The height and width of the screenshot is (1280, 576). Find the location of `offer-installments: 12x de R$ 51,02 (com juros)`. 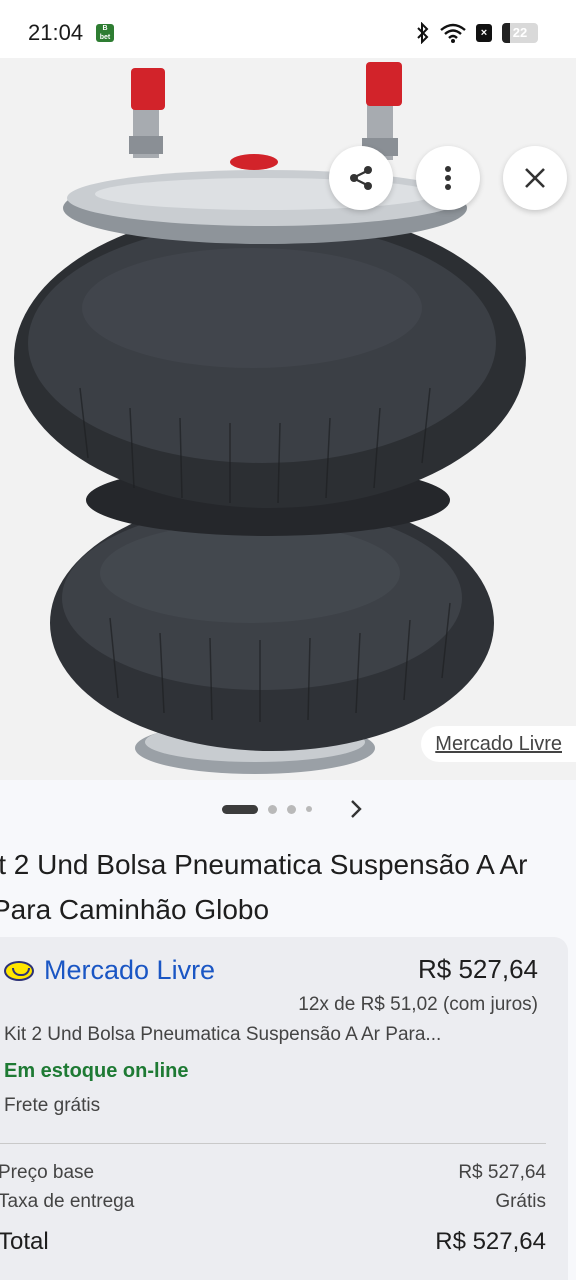

offer-installments: 12x de R$ 51,02 (com juros) is located at coordinates (418, 1004).